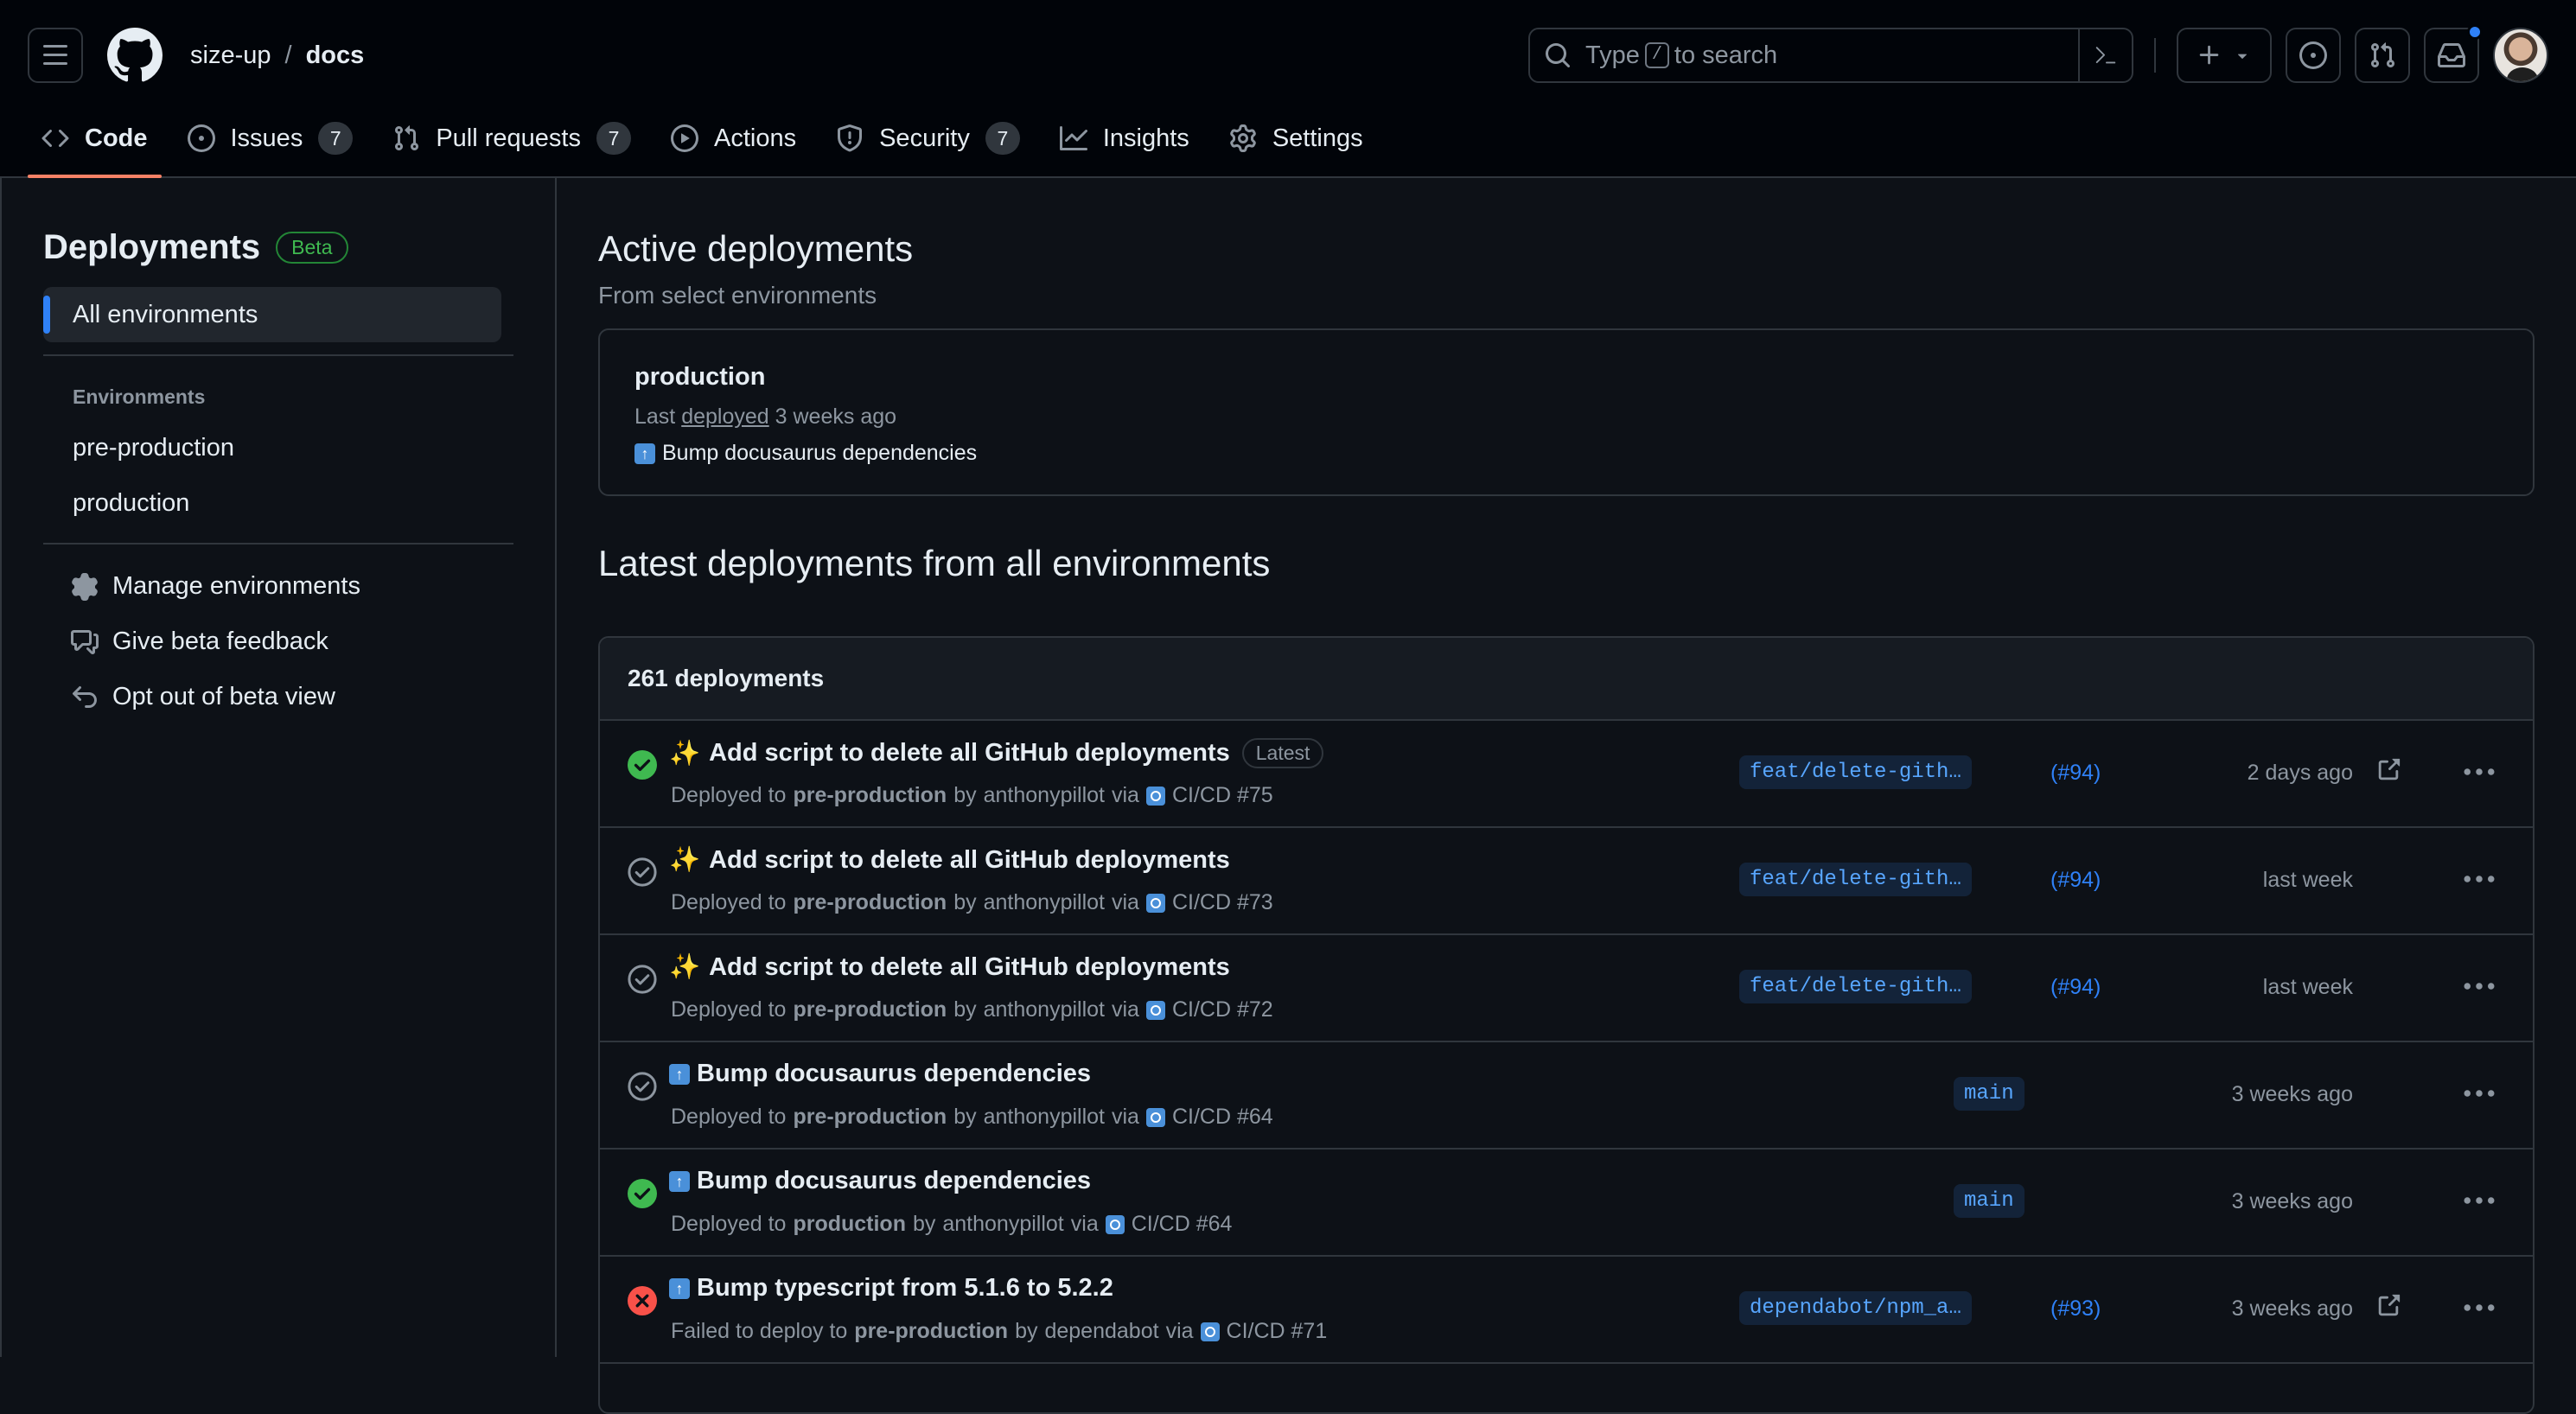 Image resolution: width=2576 pixels, height=1414 pixels. What do you see at coordinates (849, 1224) in the screenshot?
I see `deployment-environment-link: production` at bounding box center [849, 1224].